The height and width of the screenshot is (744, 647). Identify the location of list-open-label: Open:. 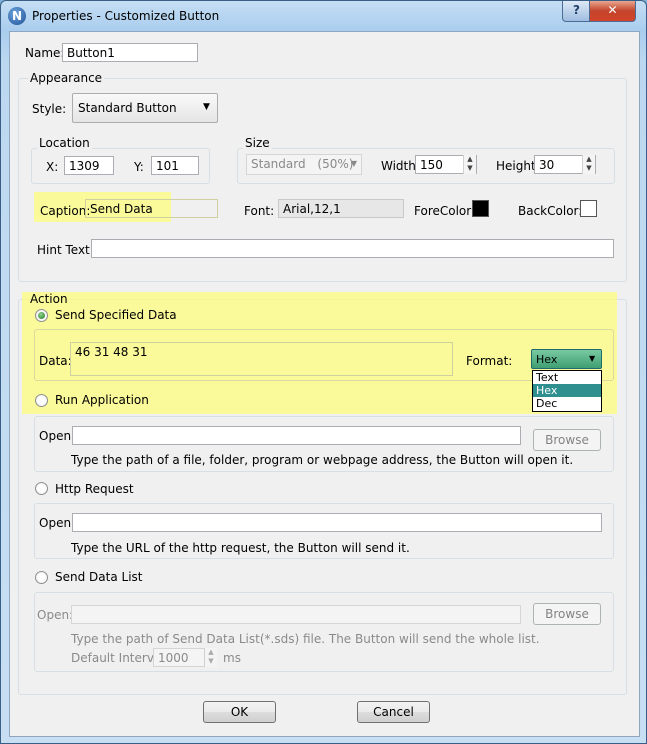
(55, 615).